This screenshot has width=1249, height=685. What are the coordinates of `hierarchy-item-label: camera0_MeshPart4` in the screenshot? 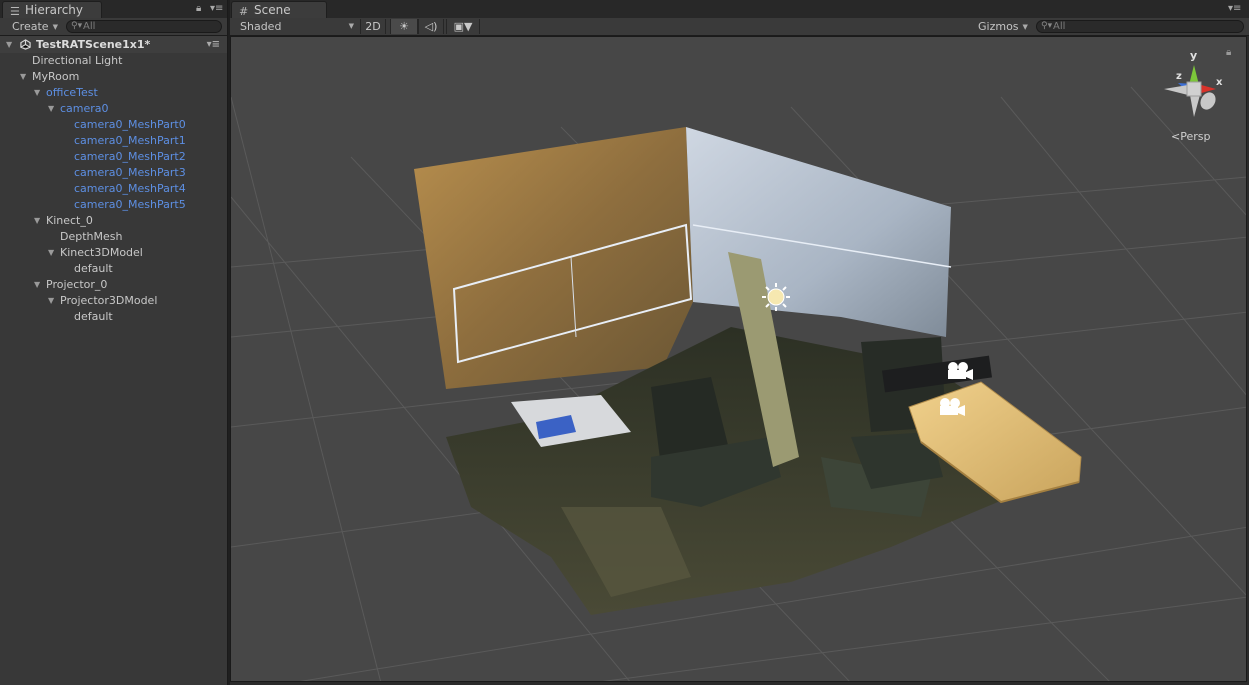 It's located at (130, 188).